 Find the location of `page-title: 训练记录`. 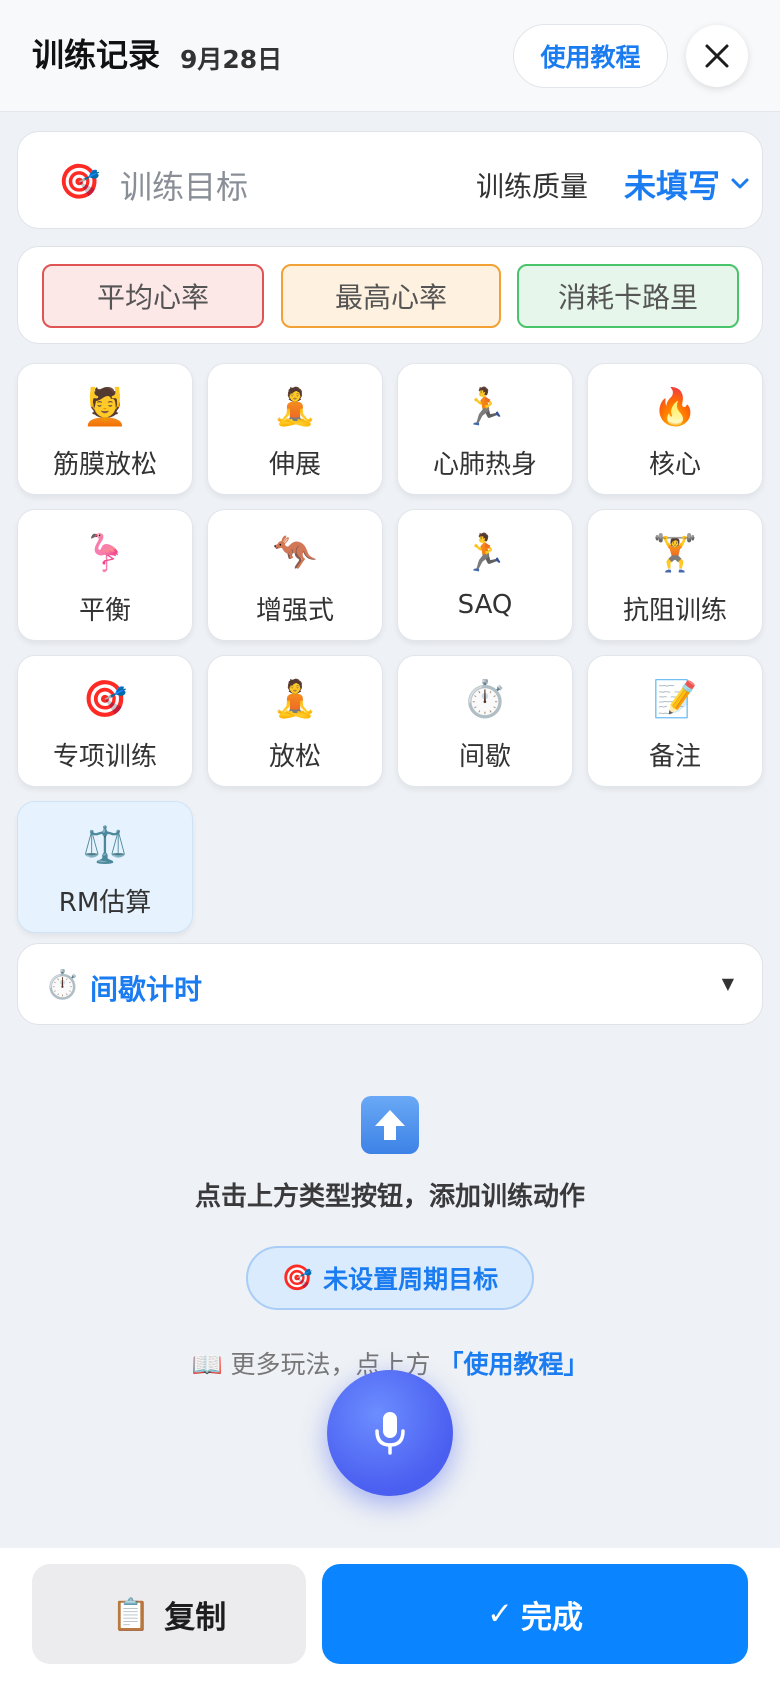

page-title: 训练记录 is located at coordinates (96, 55).